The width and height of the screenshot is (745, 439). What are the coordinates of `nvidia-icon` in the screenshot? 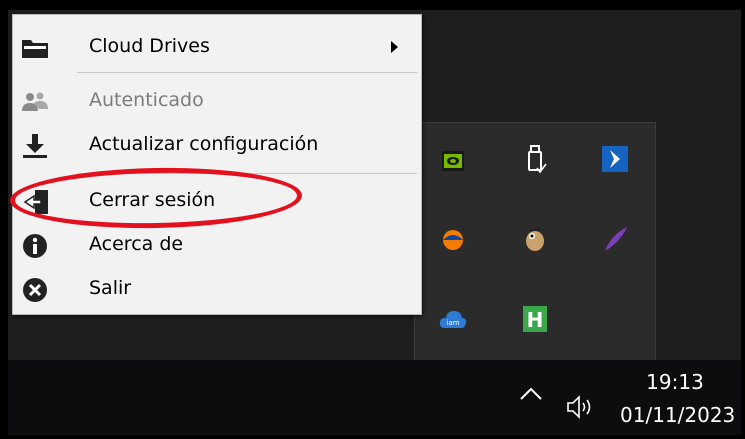 It's located at (453, 161).